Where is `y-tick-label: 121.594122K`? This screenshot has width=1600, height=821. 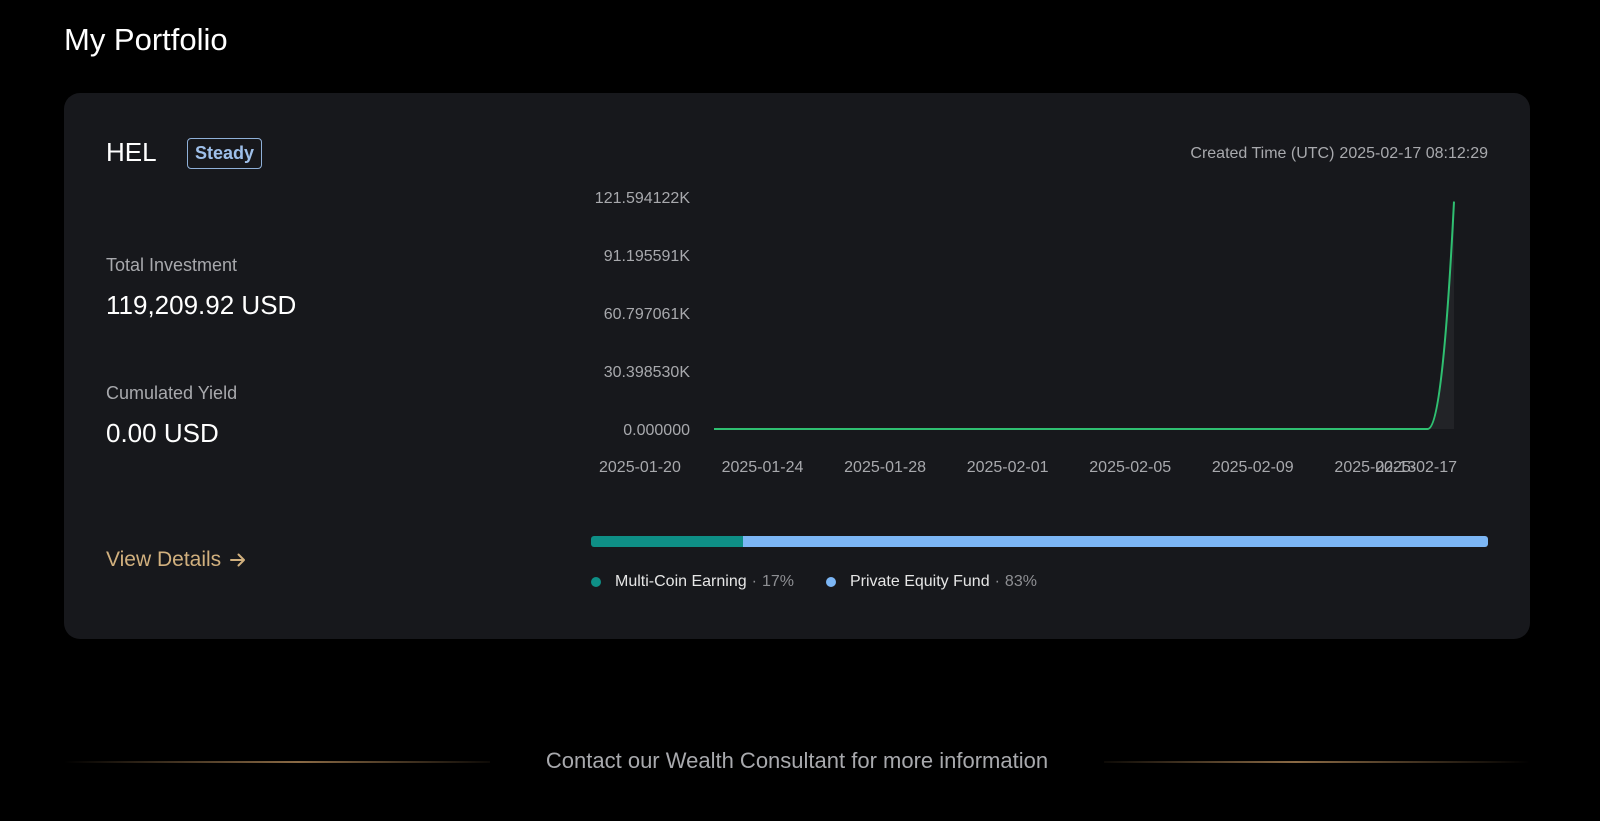
y-tick-label: 121.594122K is located at coordinates (643, 198).